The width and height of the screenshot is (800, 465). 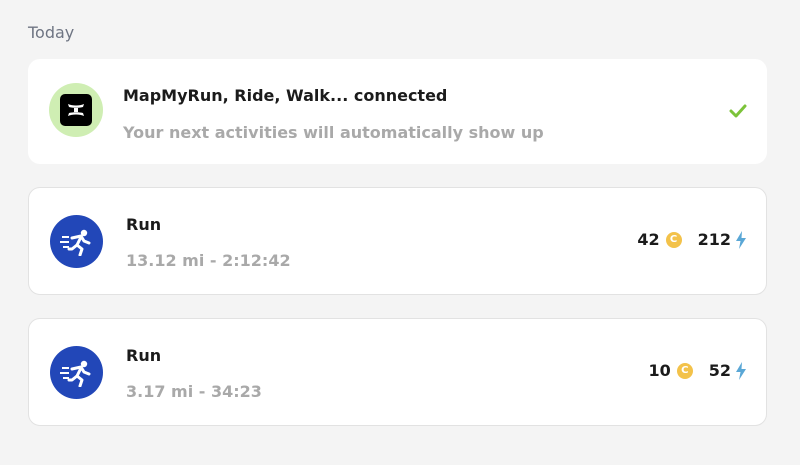 I want to click on activity-rewards: 10 C 52, so click(x=697, y=370).